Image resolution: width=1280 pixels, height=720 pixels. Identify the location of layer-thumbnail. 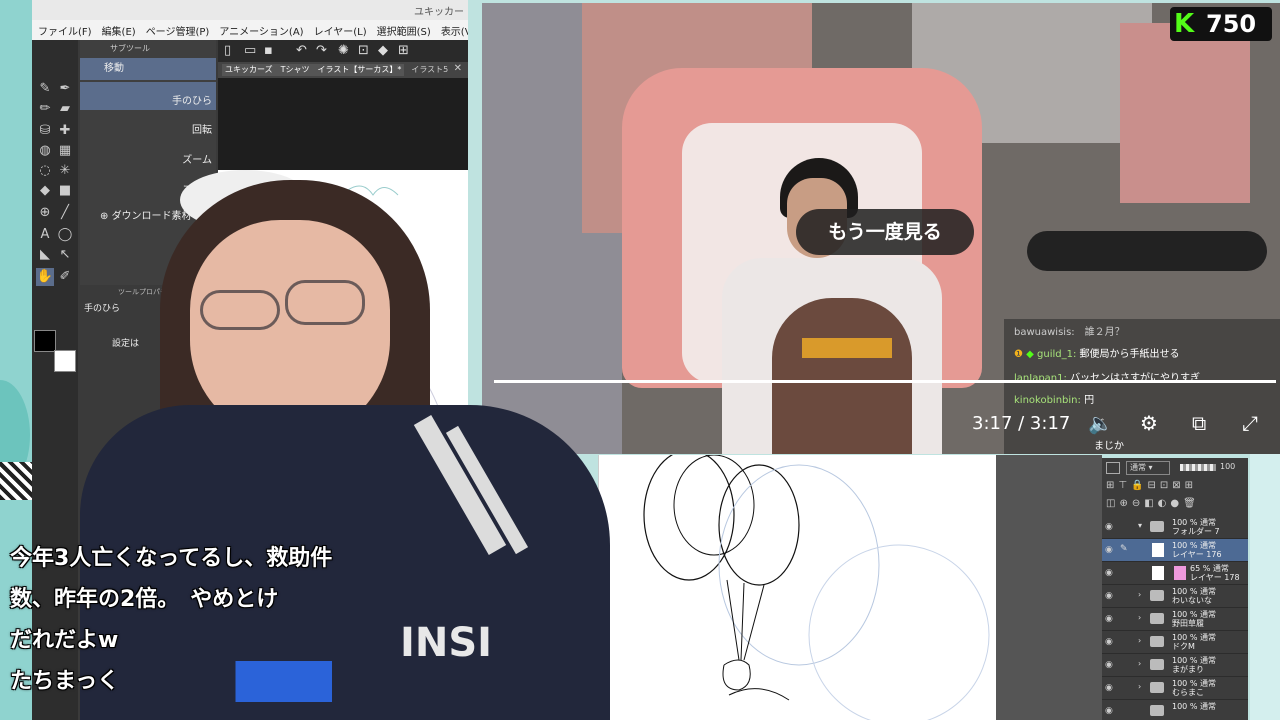
(1158, 573).